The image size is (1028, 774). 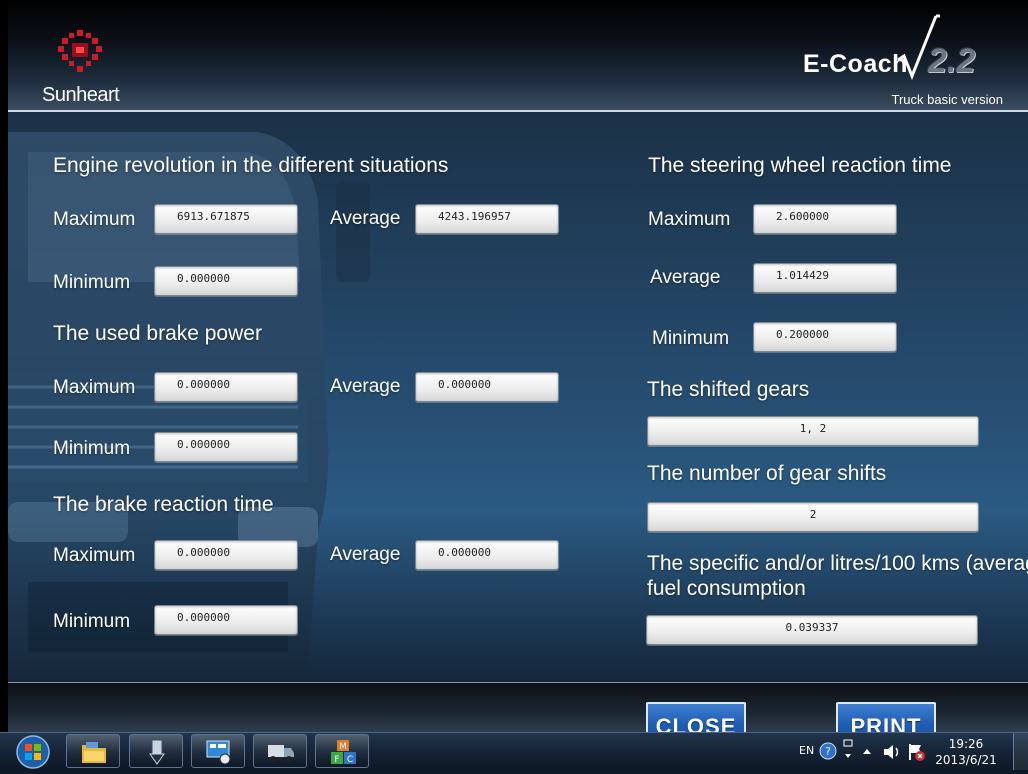 I want to click on steering-section-title: The steering wheel reaction time, so click(x=800, y=165).